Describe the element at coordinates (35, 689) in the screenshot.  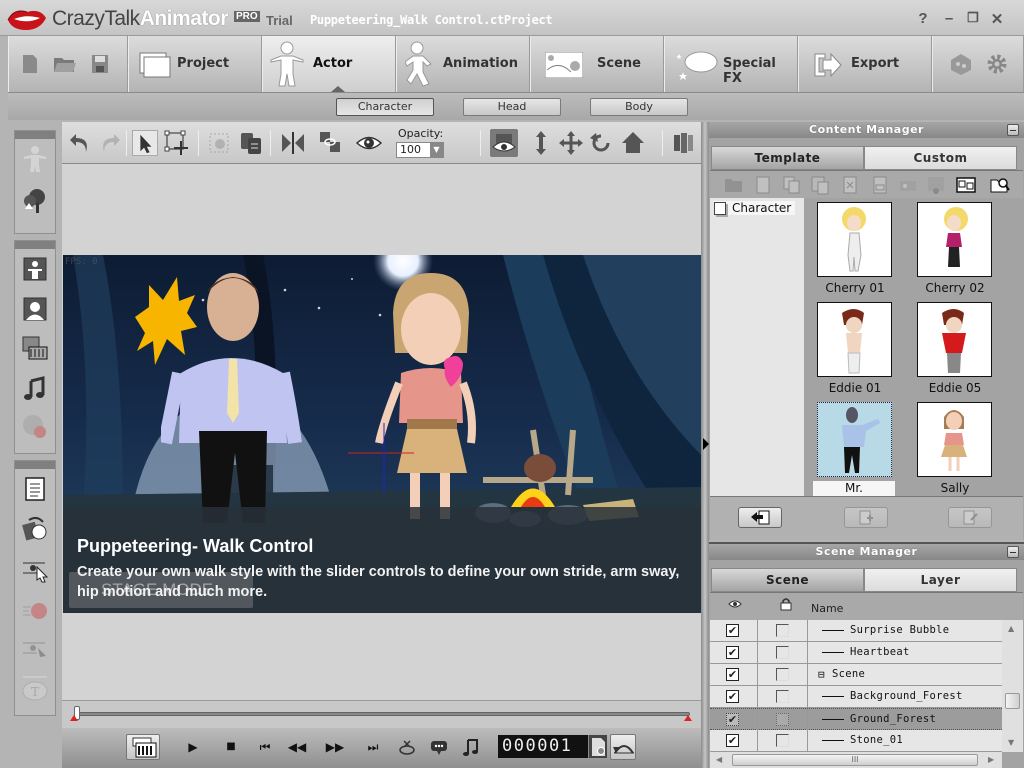
I see `text-bubble-icon: T` at that location.